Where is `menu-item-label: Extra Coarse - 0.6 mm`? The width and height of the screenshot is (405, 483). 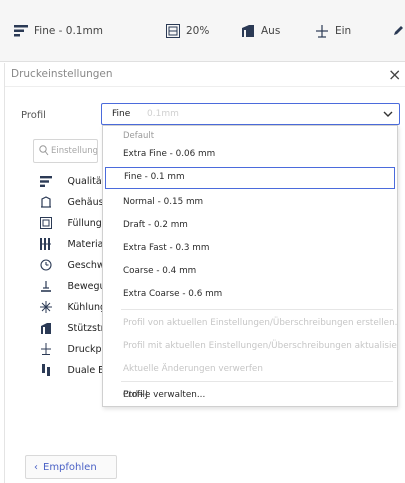
menu-item-label: Extra Coarse - 0.6 mm is located at coordinates (173, 294).